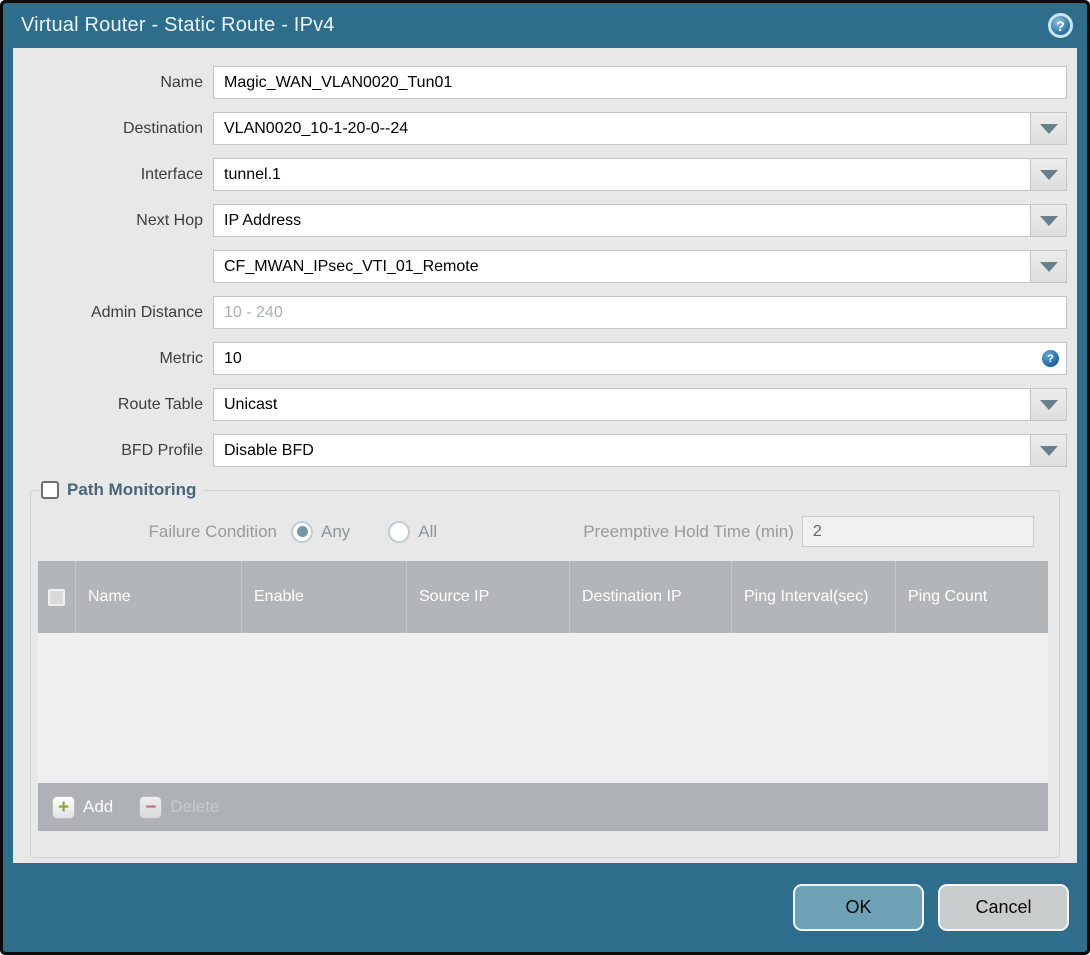 The height and width of the screenshot is (955, 1090). What do you see at coordinates (858, 907) in the screenshot?
I see `ok-button: OK` at bounding box center [858, 907].